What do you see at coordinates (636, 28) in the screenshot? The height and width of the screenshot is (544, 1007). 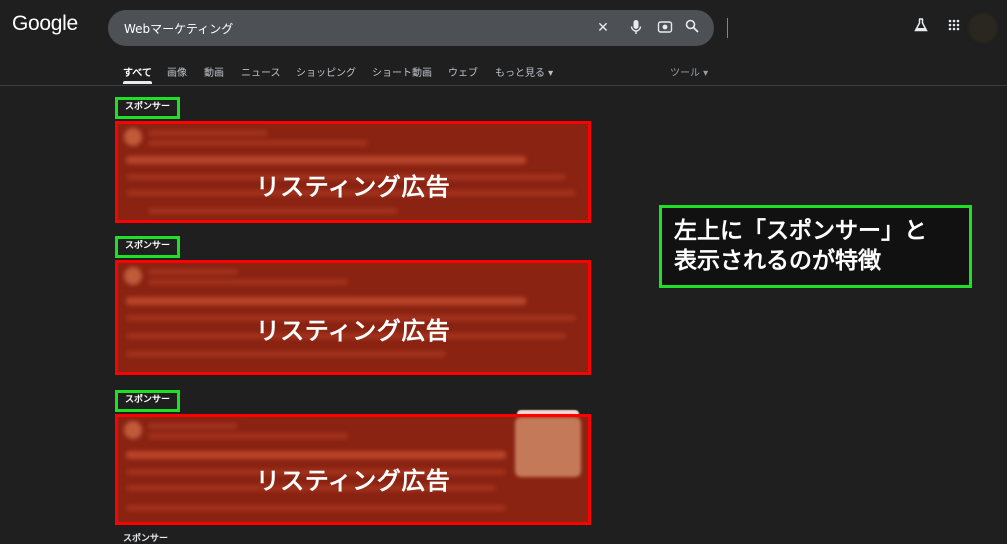 I see `mic-icon` at bounding box center [636, 28].